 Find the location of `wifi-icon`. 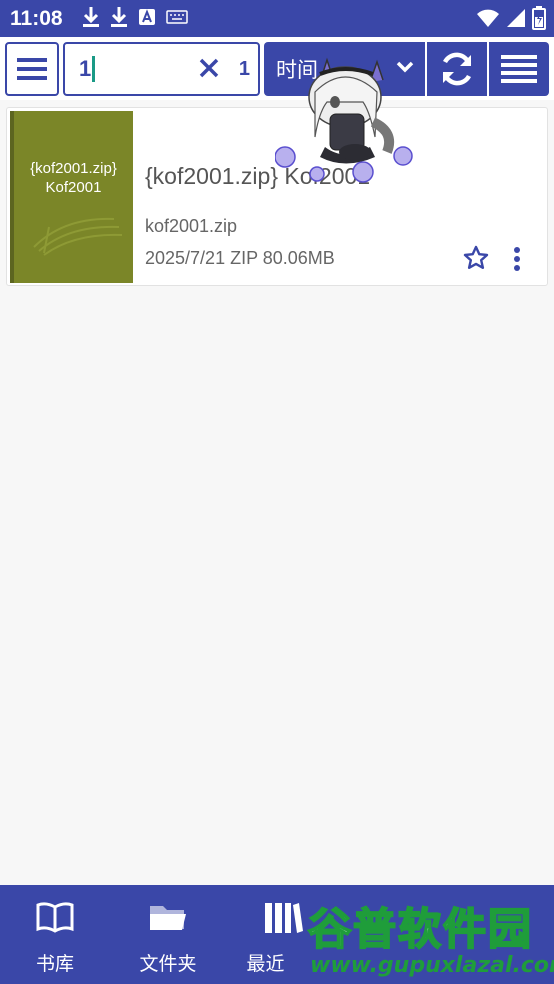

wifi-icon is located at coordinates (488, 18).